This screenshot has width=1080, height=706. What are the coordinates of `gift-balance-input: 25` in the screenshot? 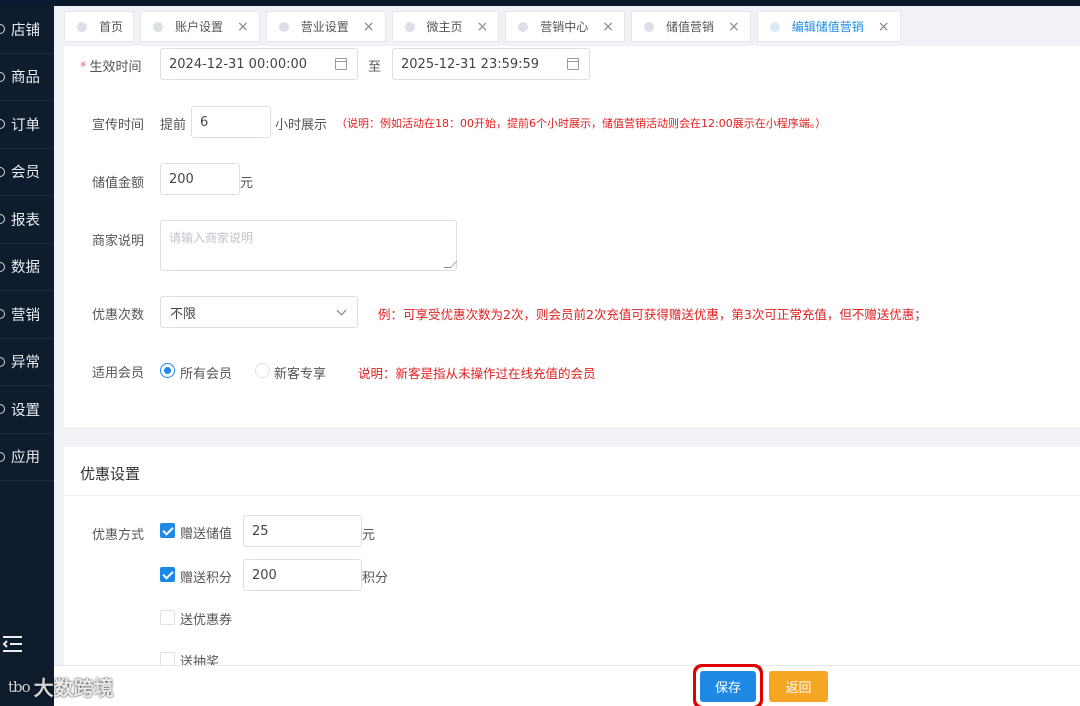 It's located at (302, 531).